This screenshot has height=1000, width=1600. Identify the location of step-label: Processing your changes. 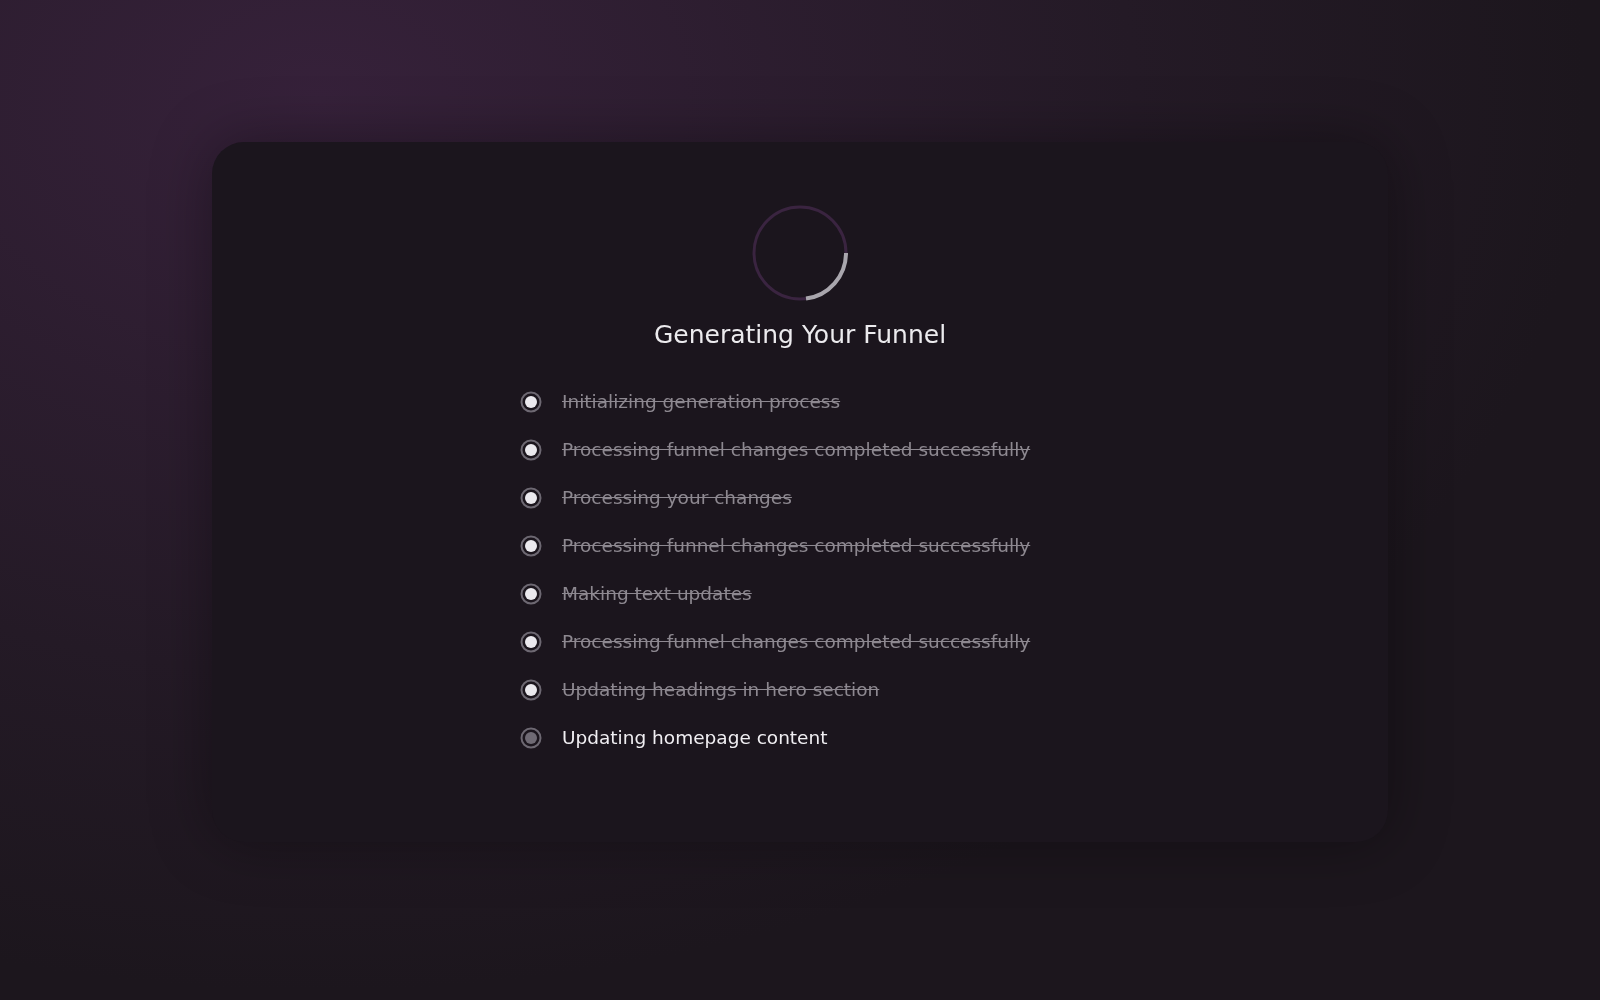
(677, 497).